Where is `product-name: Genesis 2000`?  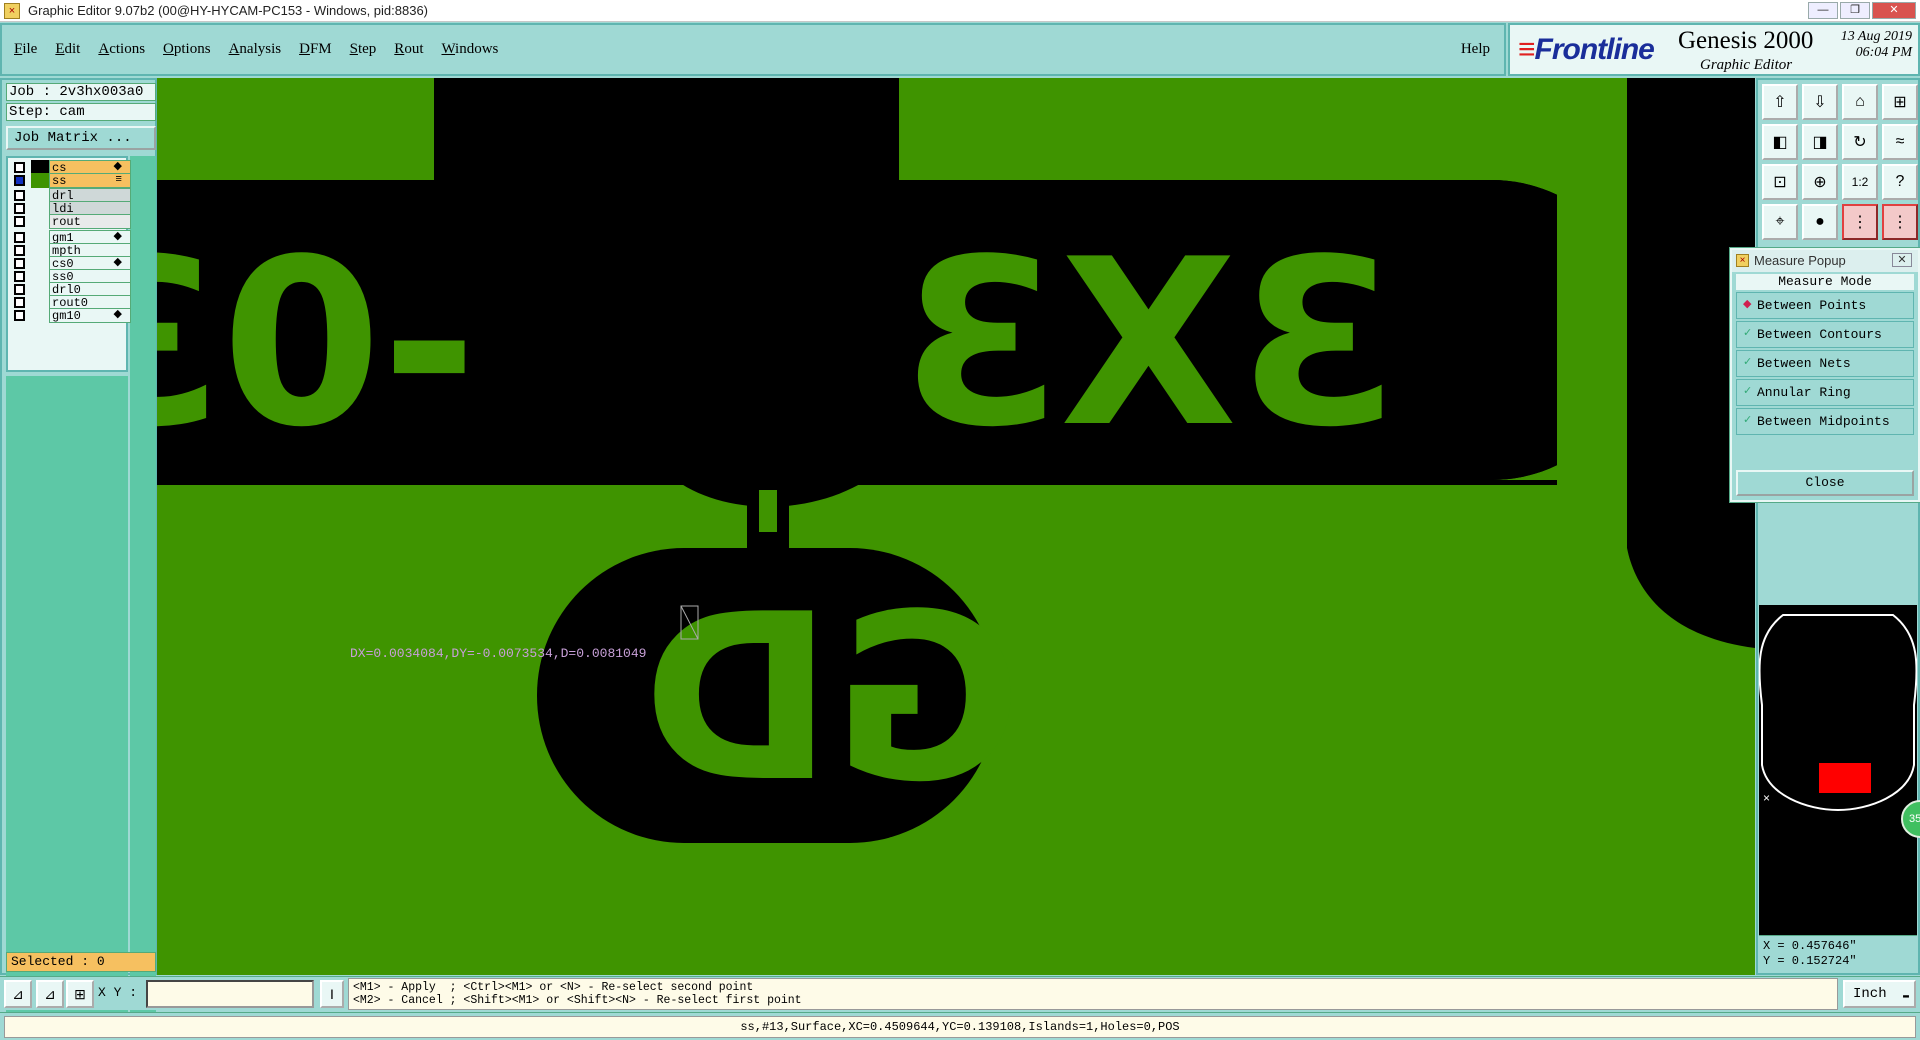 product-name: Genesis 2000 is located at coordinates (1746, 40).